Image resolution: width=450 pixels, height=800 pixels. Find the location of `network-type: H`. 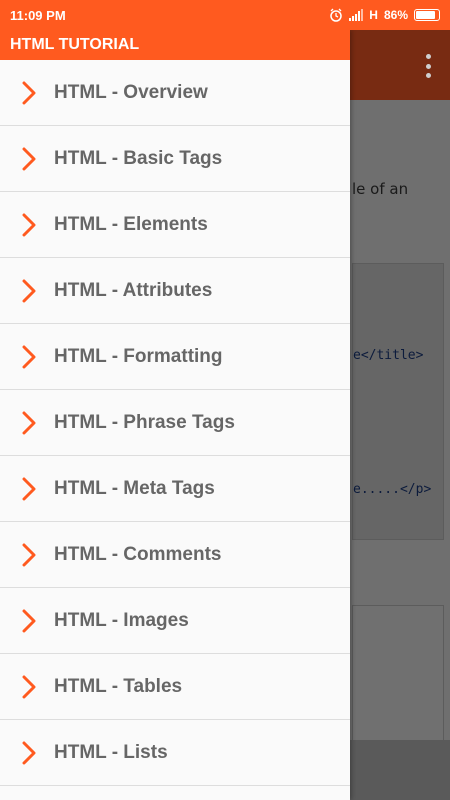

network-type: H is located at coordinates (373, 15).